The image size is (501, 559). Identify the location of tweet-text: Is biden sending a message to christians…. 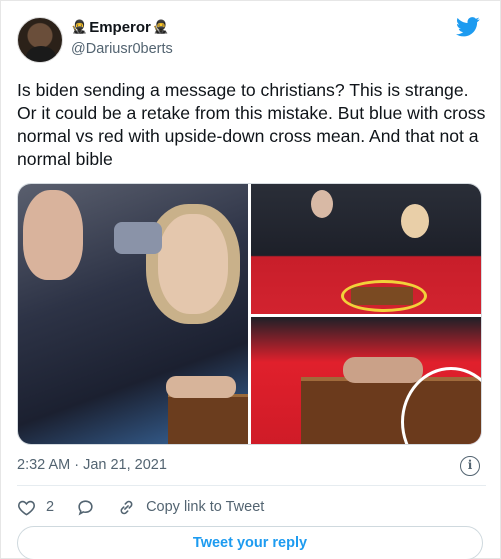
(251, 124).